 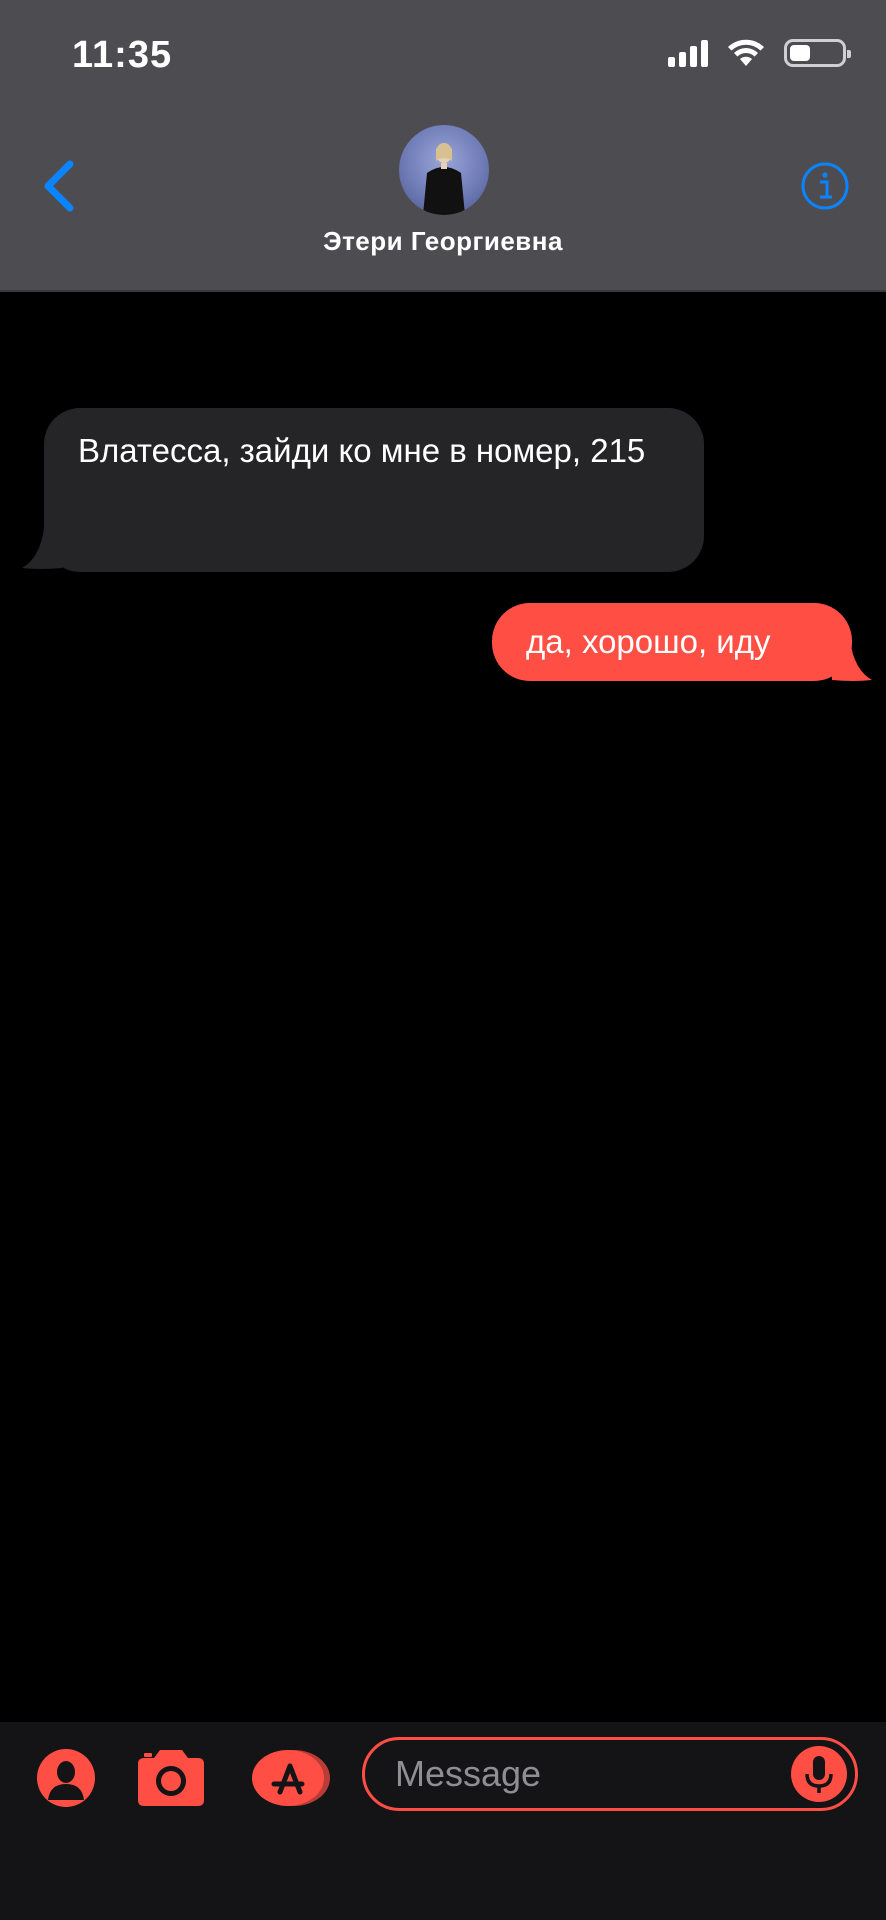 What do you see at coordinates (800, 53) in the screenshot?
I see `battery-level` at bounding box center [800, 53].